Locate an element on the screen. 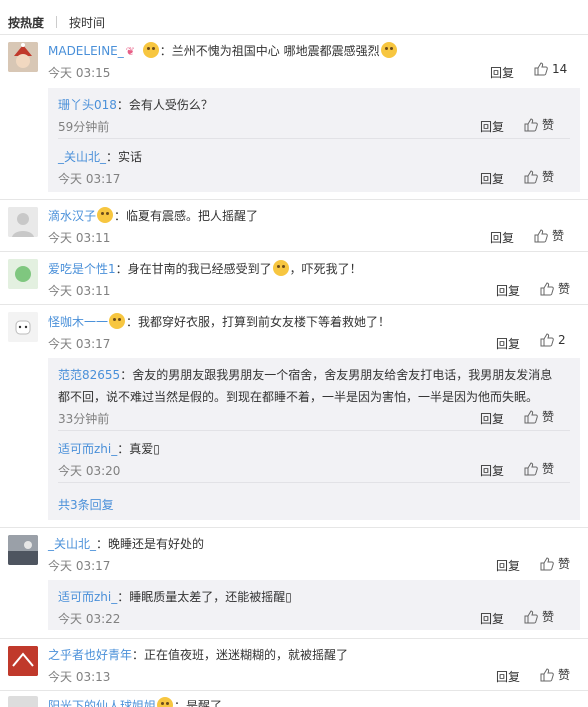 The height and width of the screenshot is (707, 588). tab-time: 按时间 is located at coordinates (87, 22).